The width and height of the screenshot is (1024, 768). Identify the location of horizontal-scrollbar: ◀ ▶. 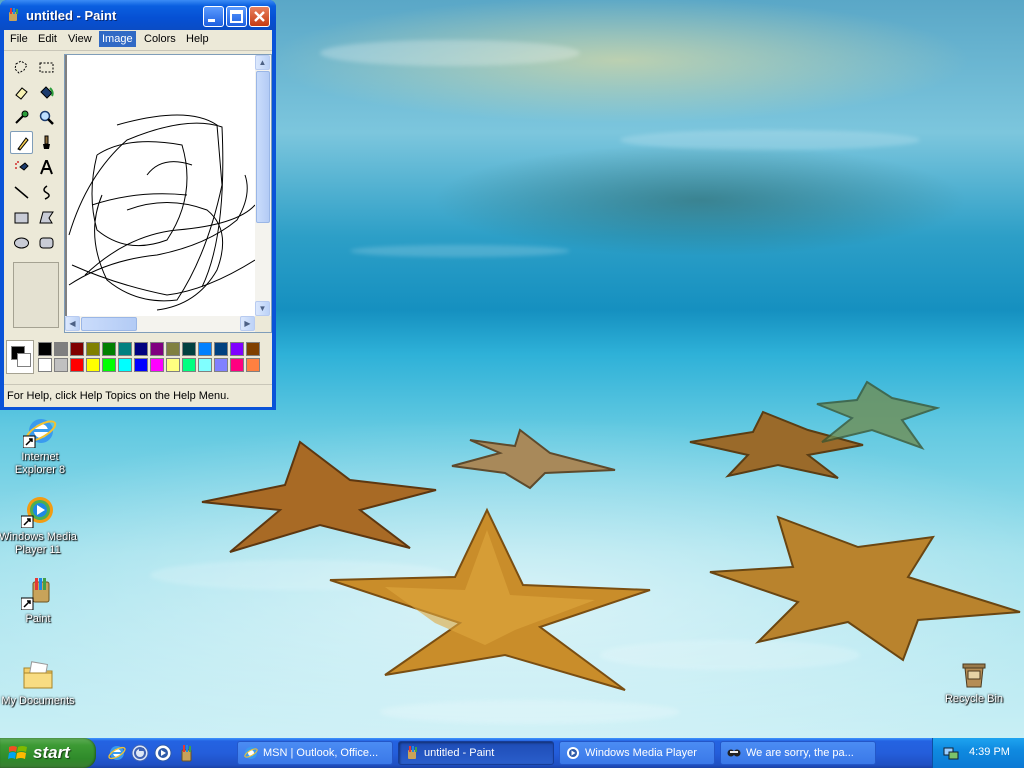
(160, 324).